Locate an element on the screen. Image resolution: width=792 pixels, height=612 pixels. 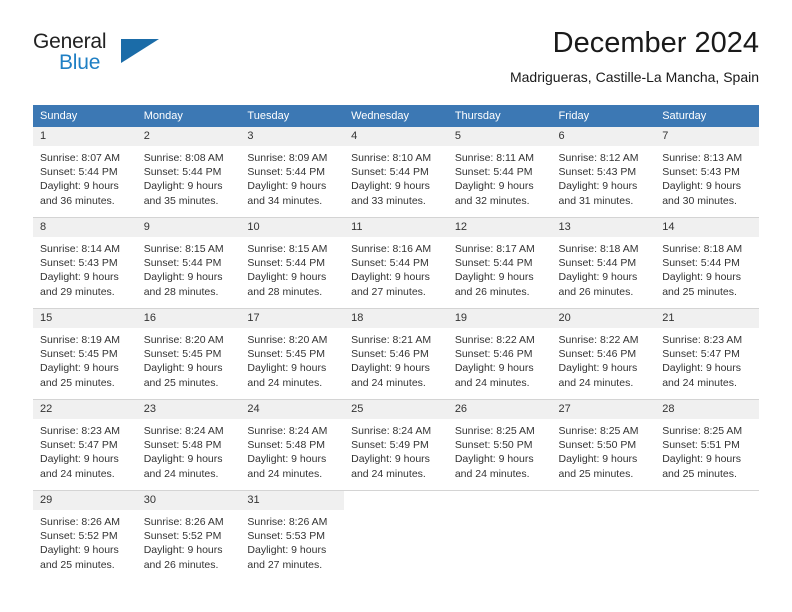
day-number: 20 is located at coordinates (603, 318).